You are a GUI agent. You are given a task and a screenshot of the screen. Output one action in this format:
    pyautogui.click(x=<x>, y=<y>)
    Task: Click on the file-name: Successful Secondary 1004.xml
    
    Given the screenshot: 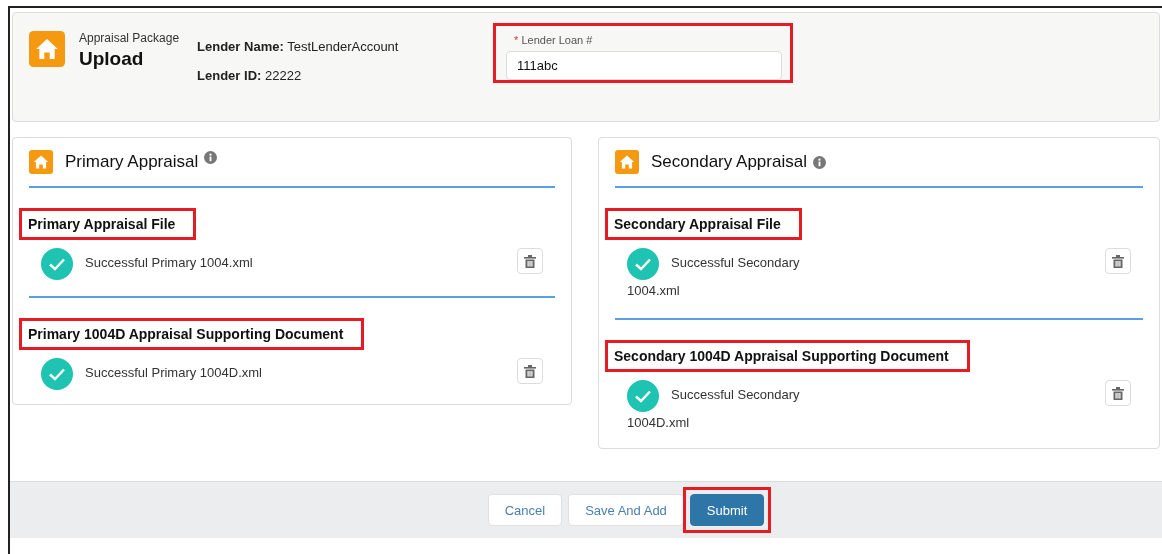 What is the action you would take?
    pyautogui.click(x=713, y=276)
    